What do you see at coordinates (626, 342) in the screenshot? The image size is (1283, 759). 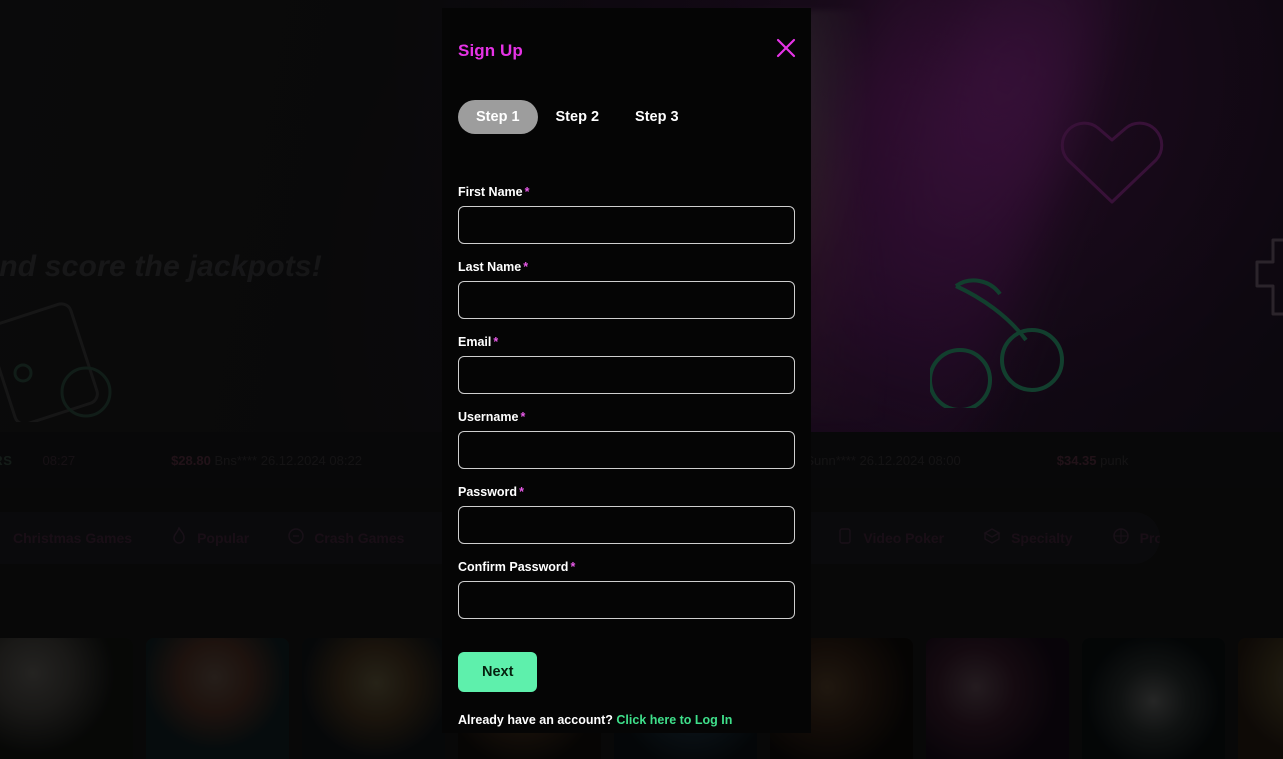 I see `email-label: Email *` at bounding box center [626, 342].